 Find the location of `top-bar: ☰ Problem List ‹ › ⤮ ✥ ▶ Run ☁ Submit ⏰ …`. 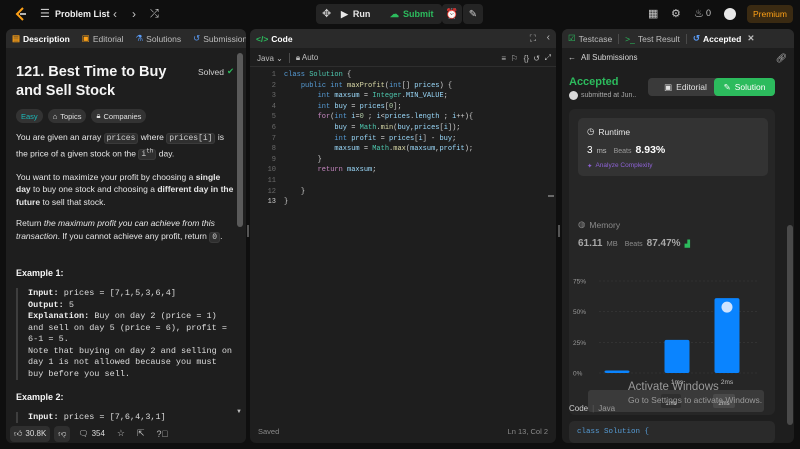

top-bar: ☰ Problem List ‹ › ⤮ ✥ ▶ Run ☁ Submit ⏰ … is located at coordinates (400, 14).